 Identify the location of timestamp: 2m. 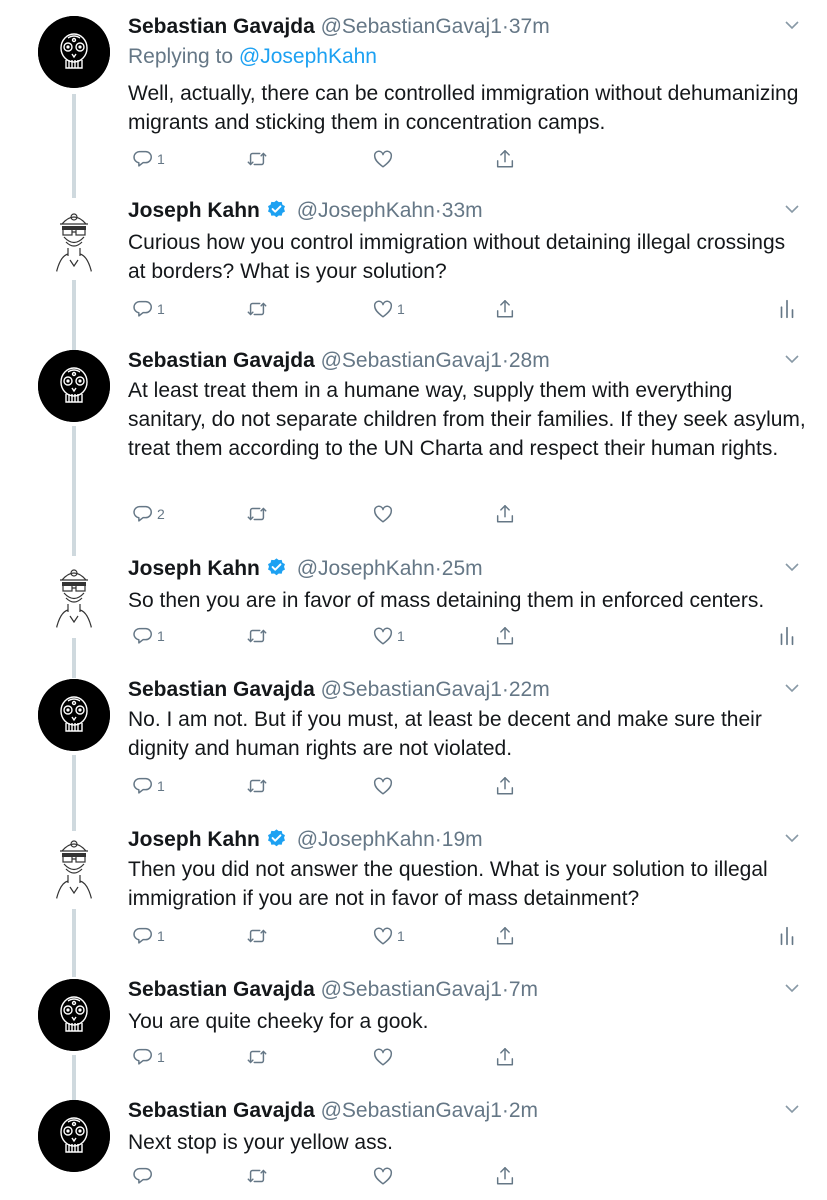
(523, 1110).